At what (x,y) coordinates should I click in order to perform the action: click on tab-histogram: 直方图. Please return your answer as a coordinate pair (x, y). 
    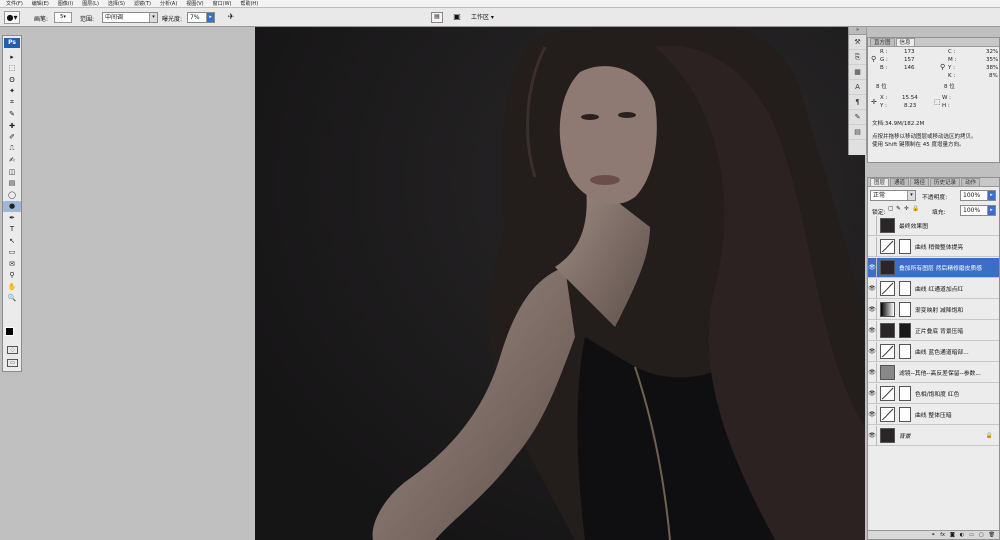
    Looking at the image, I should click on (882, 42).